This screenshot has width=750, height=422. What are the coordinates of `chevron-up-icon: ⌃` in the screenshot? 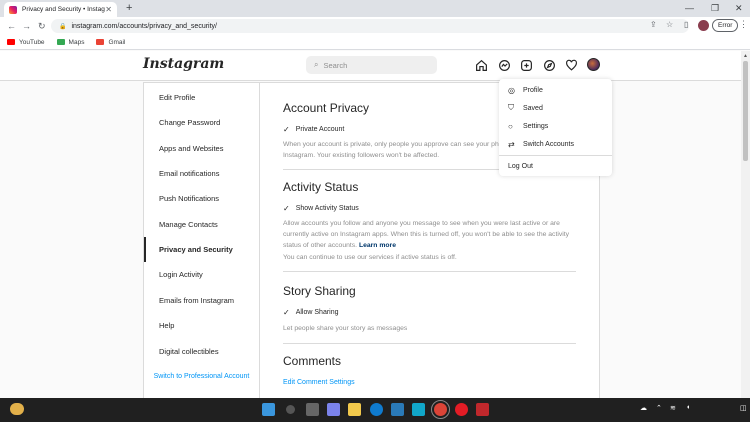 It's located at (659, 408).